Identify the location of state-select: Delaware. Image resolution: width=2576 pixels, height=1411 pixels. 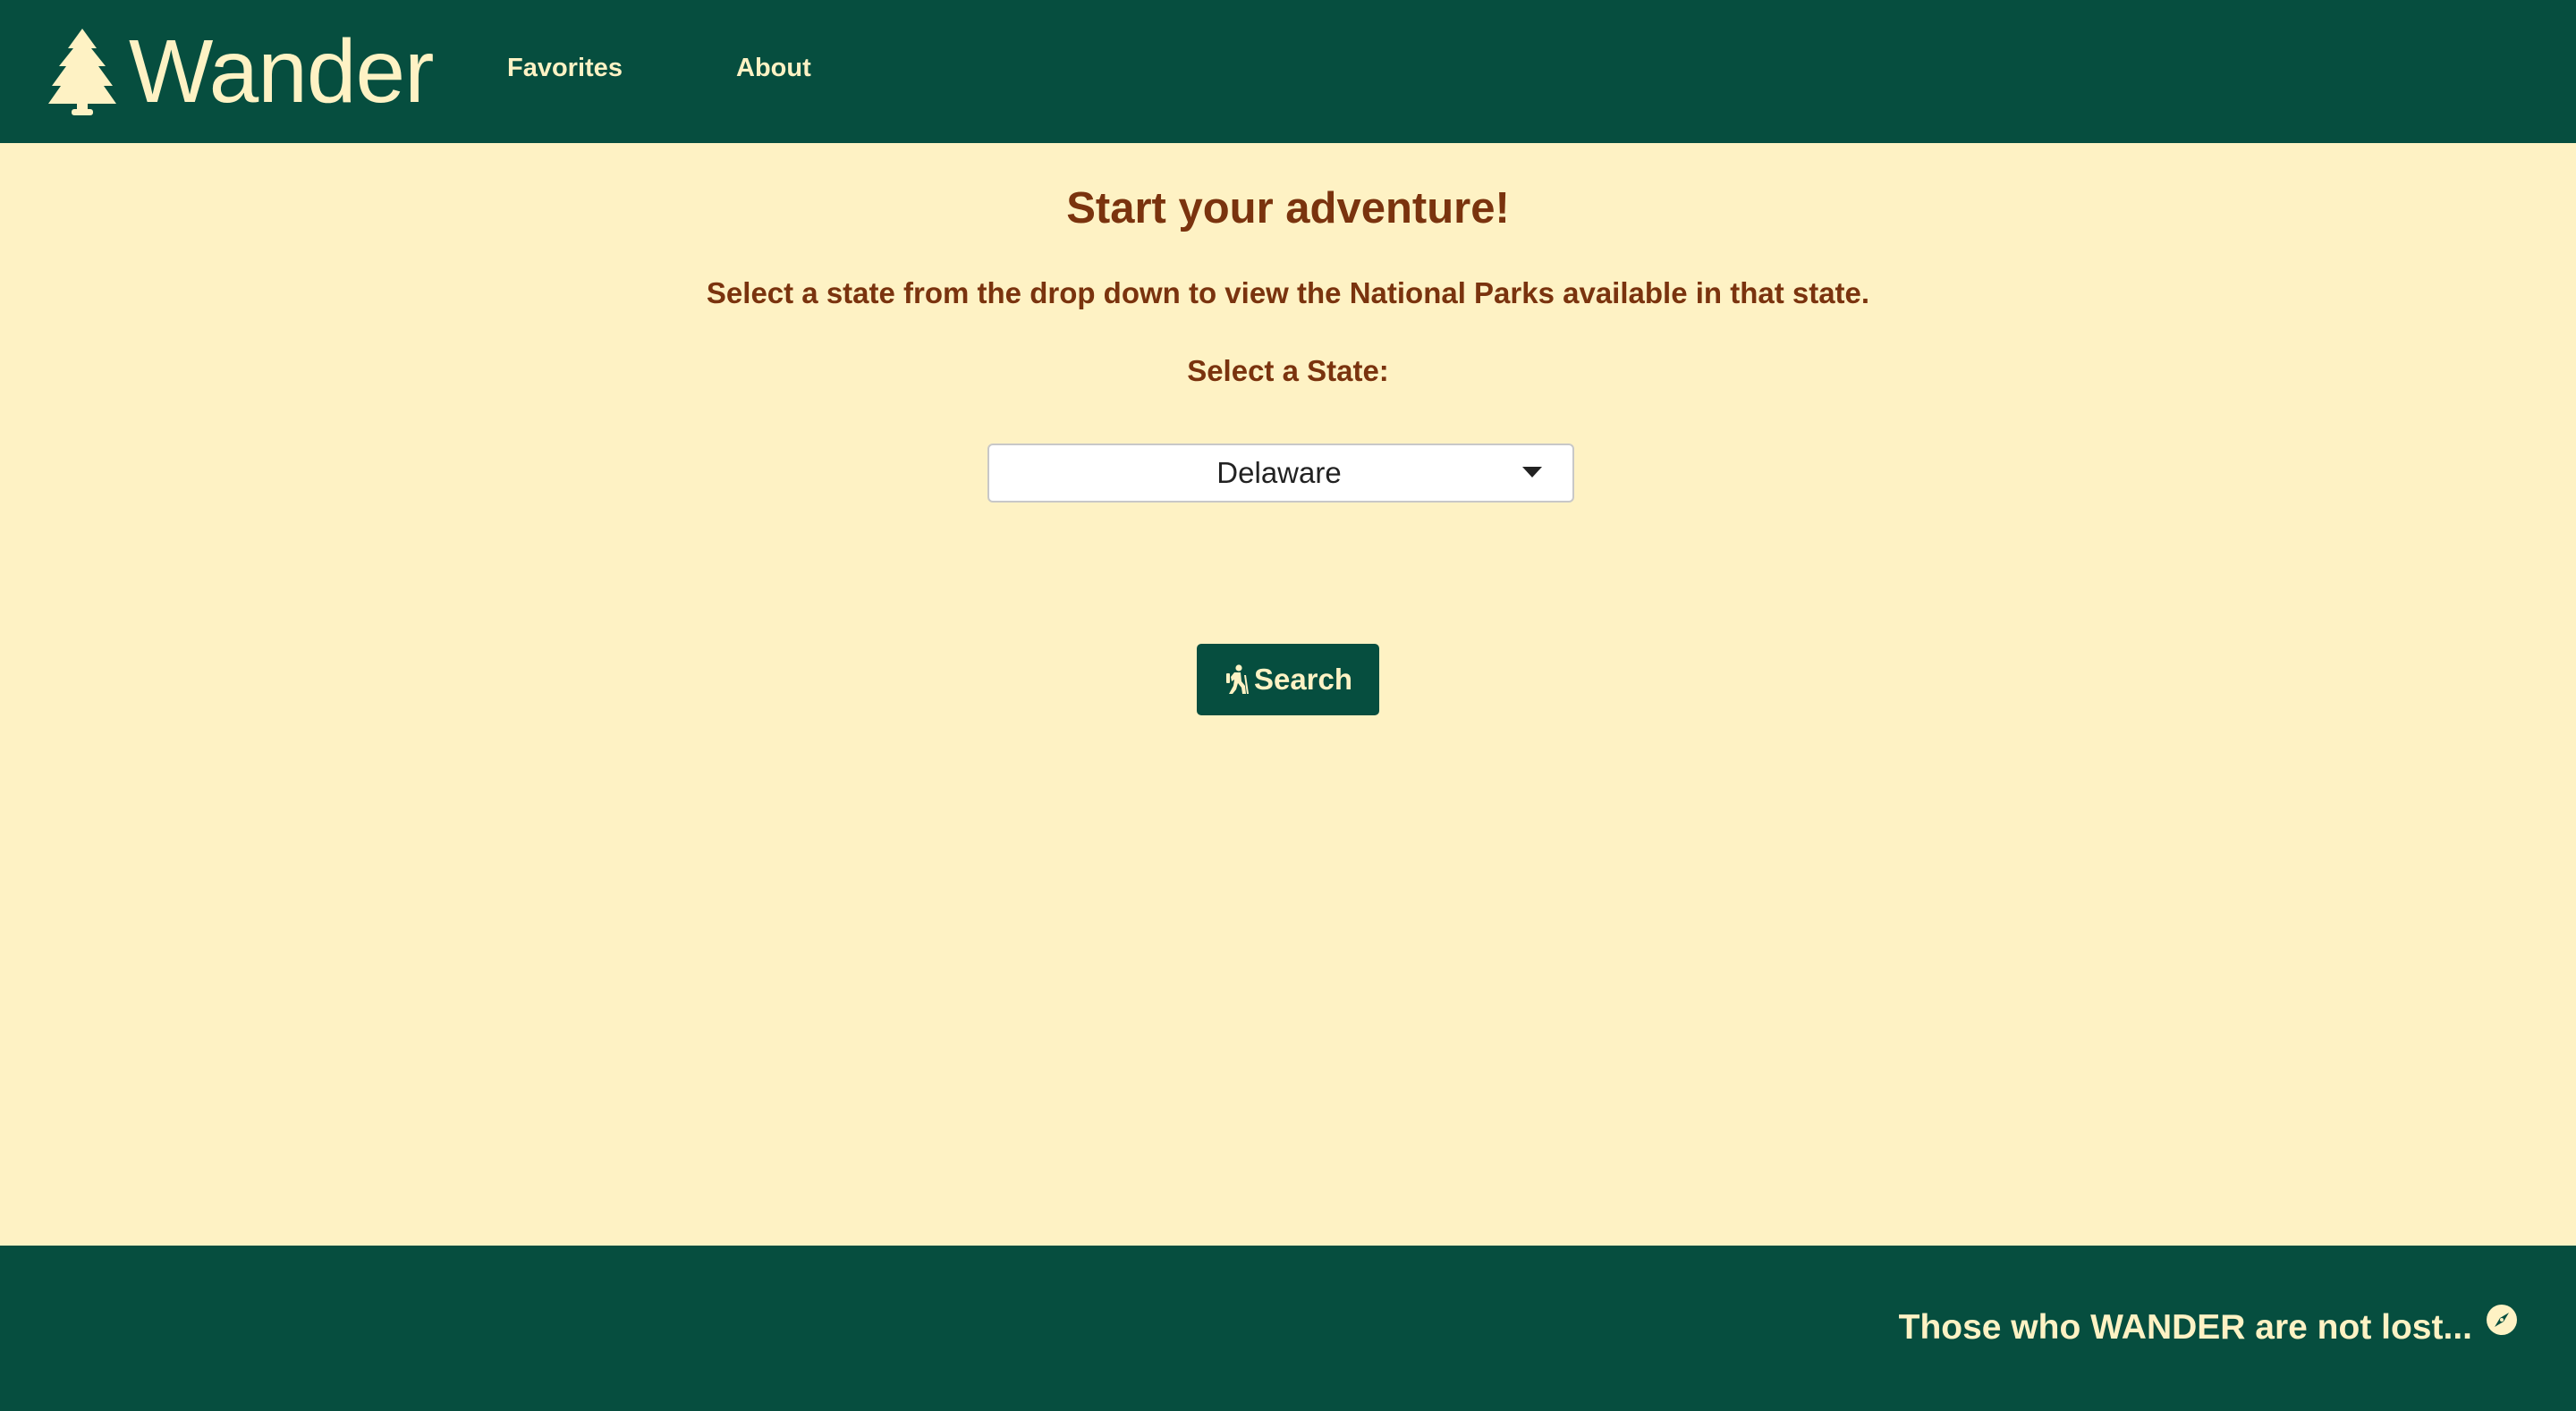
(1280, 473).